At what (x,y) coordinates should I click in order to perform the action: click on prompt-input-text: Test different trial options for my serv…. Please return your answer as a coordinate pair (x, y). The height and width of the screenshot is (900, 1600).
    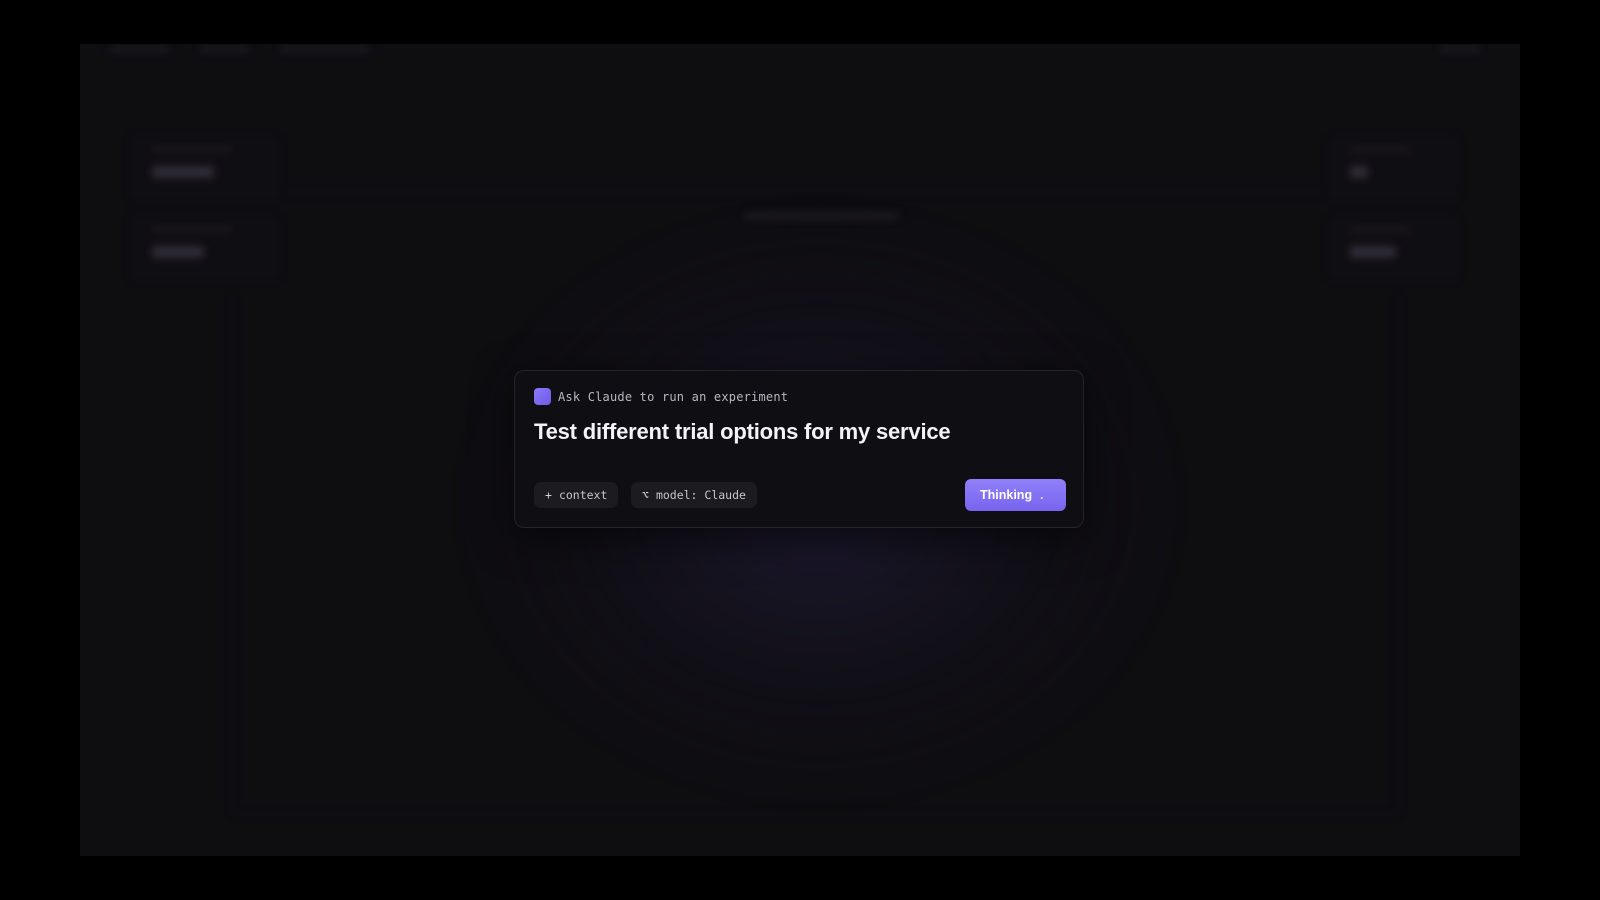
    Looking at the image, I should click on (742, 432).